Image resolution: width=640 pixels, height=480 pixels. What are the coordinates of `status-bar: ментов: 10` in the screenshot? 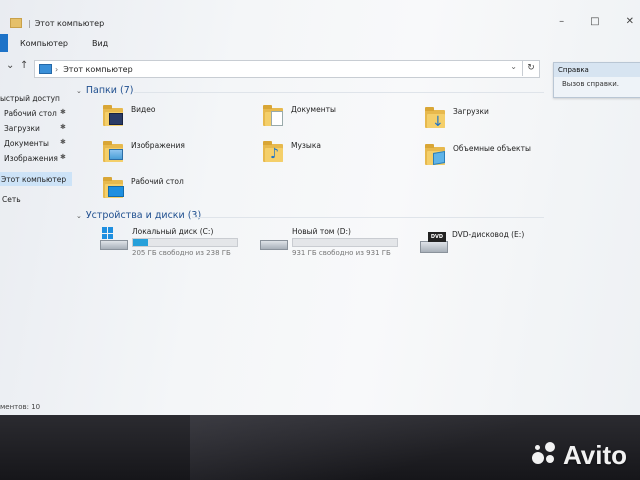 It's located at (320, 407).